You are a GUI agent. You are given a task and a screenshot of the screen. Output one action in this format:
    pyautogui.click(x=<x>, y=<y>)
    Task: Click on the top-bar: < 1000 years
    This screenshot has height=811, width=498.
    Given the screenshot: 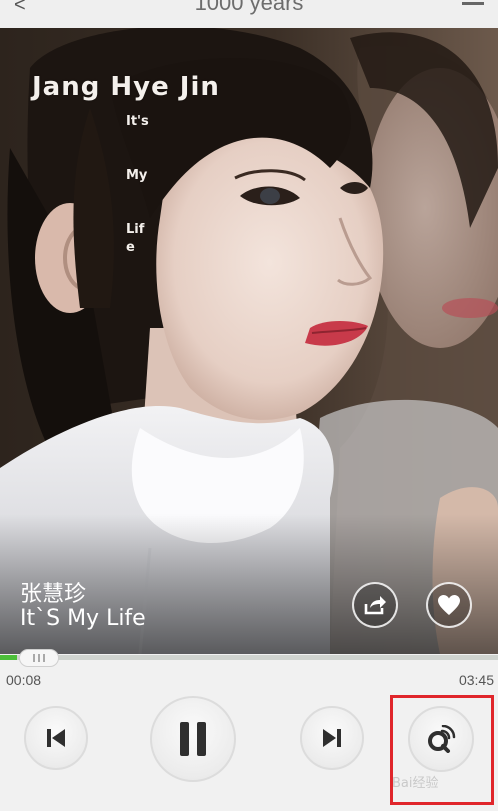 What is the action you would take?
    pyautogui.click(x=249, y=14)
    